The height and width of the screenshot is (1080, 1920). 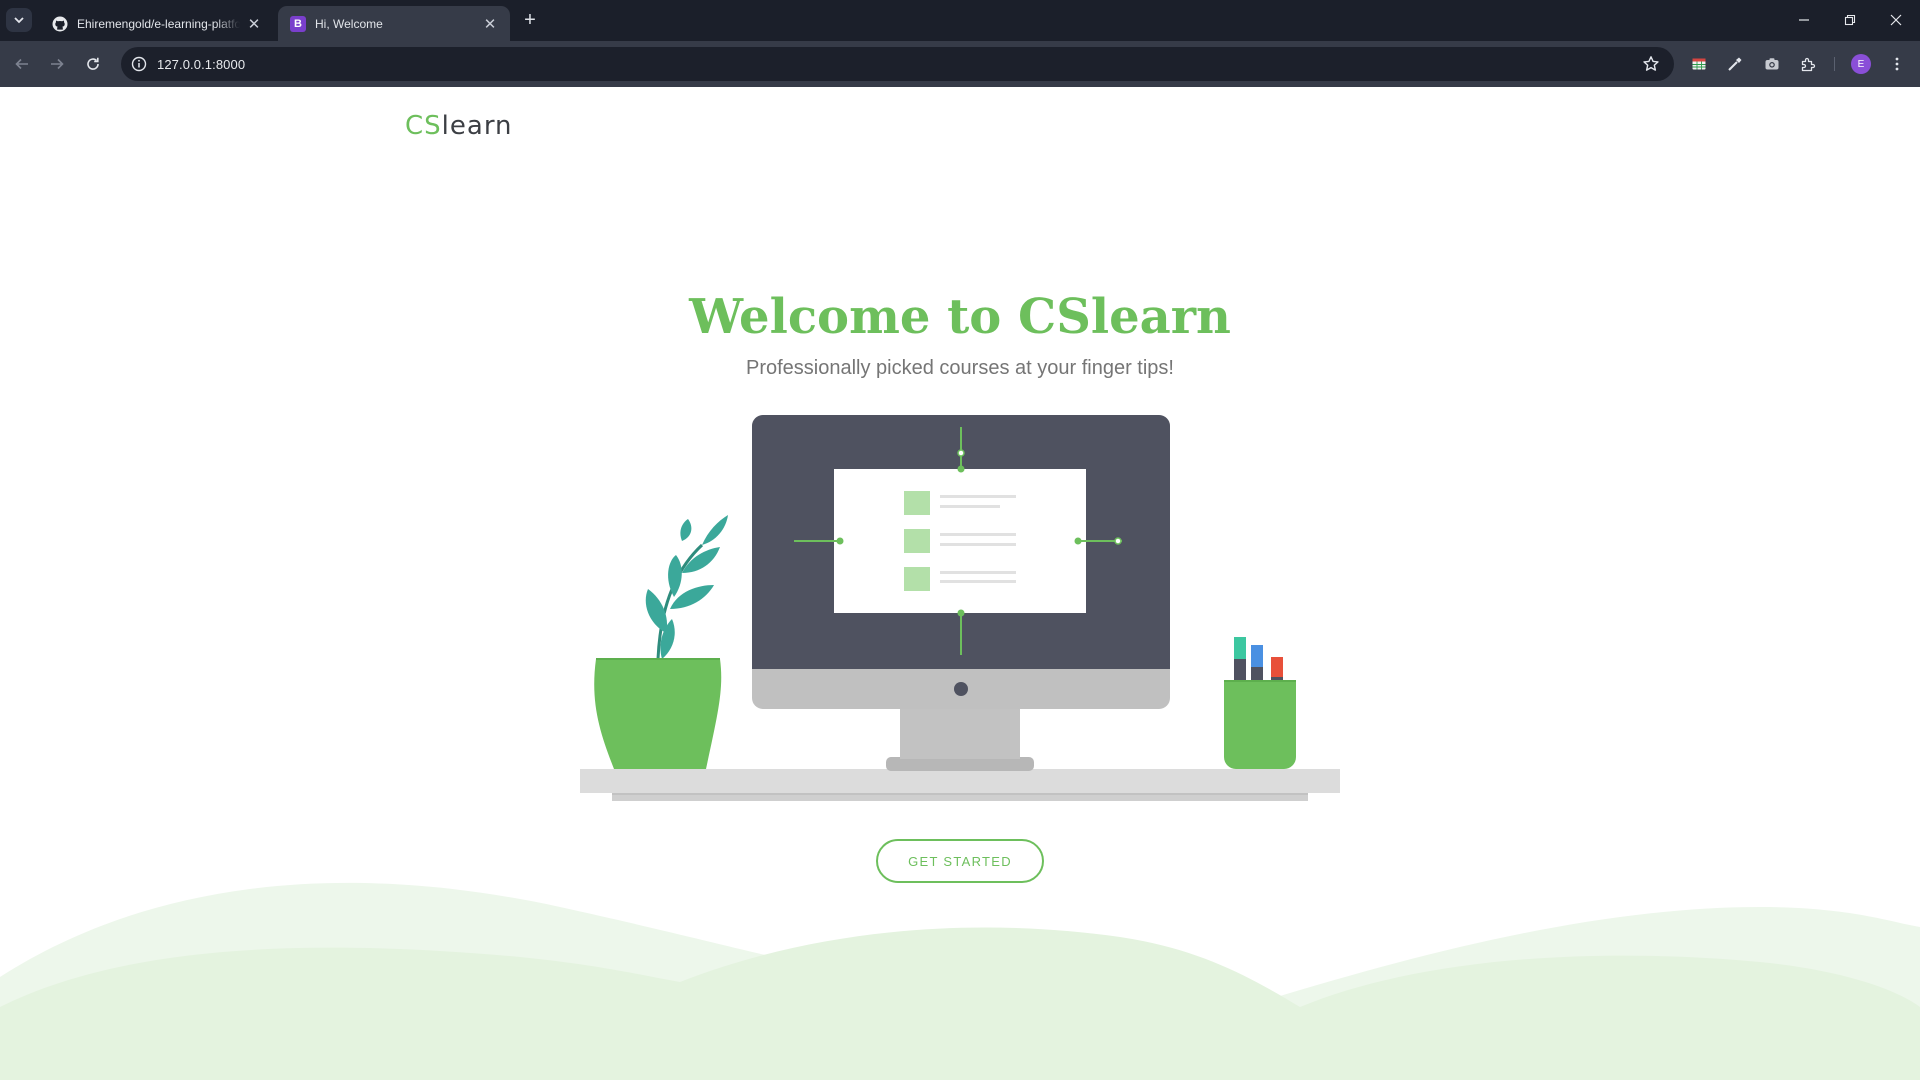 I want to click on minimize-icon, so click(x=1804, y=20).